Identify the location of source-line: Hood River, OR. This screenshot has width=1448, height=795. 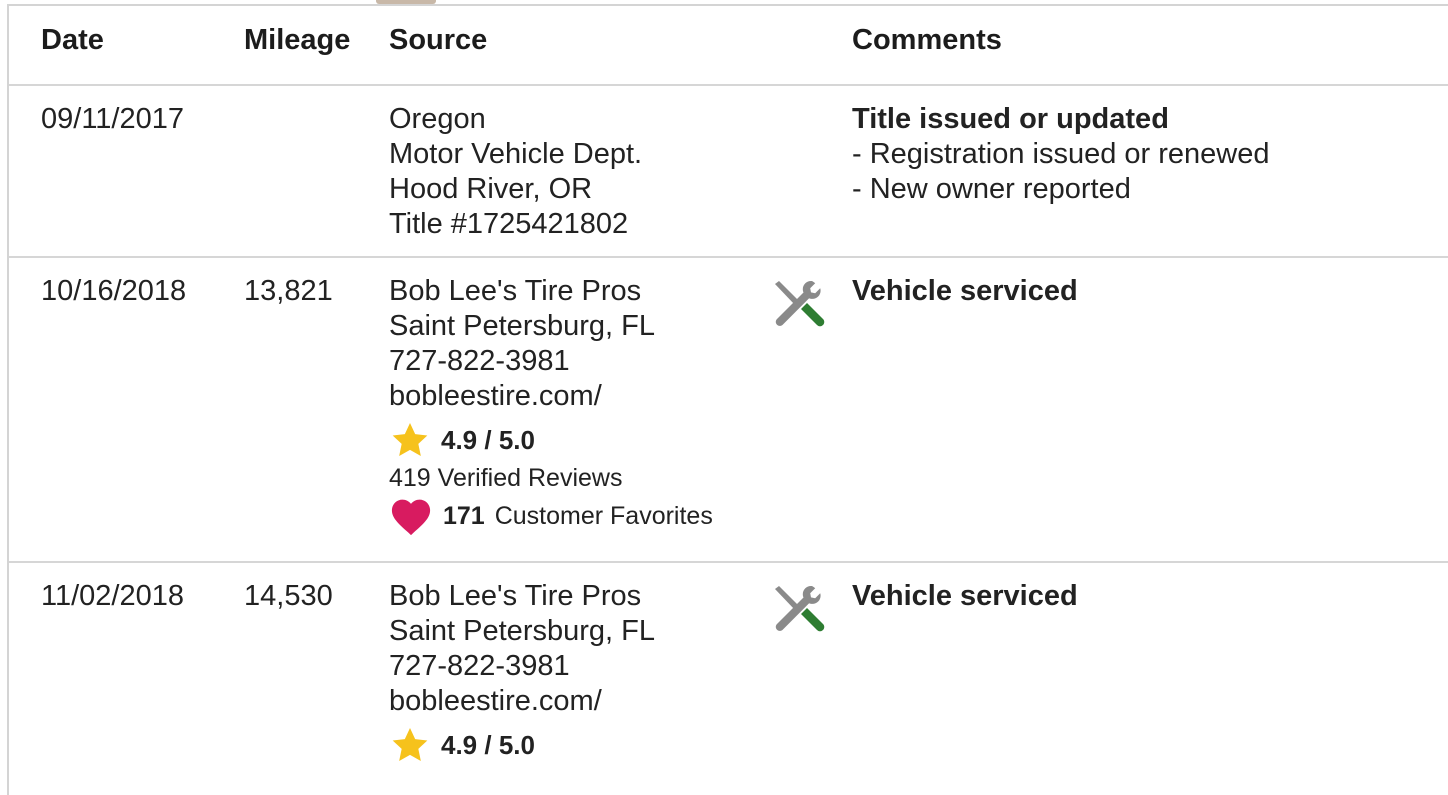
(491, 189).